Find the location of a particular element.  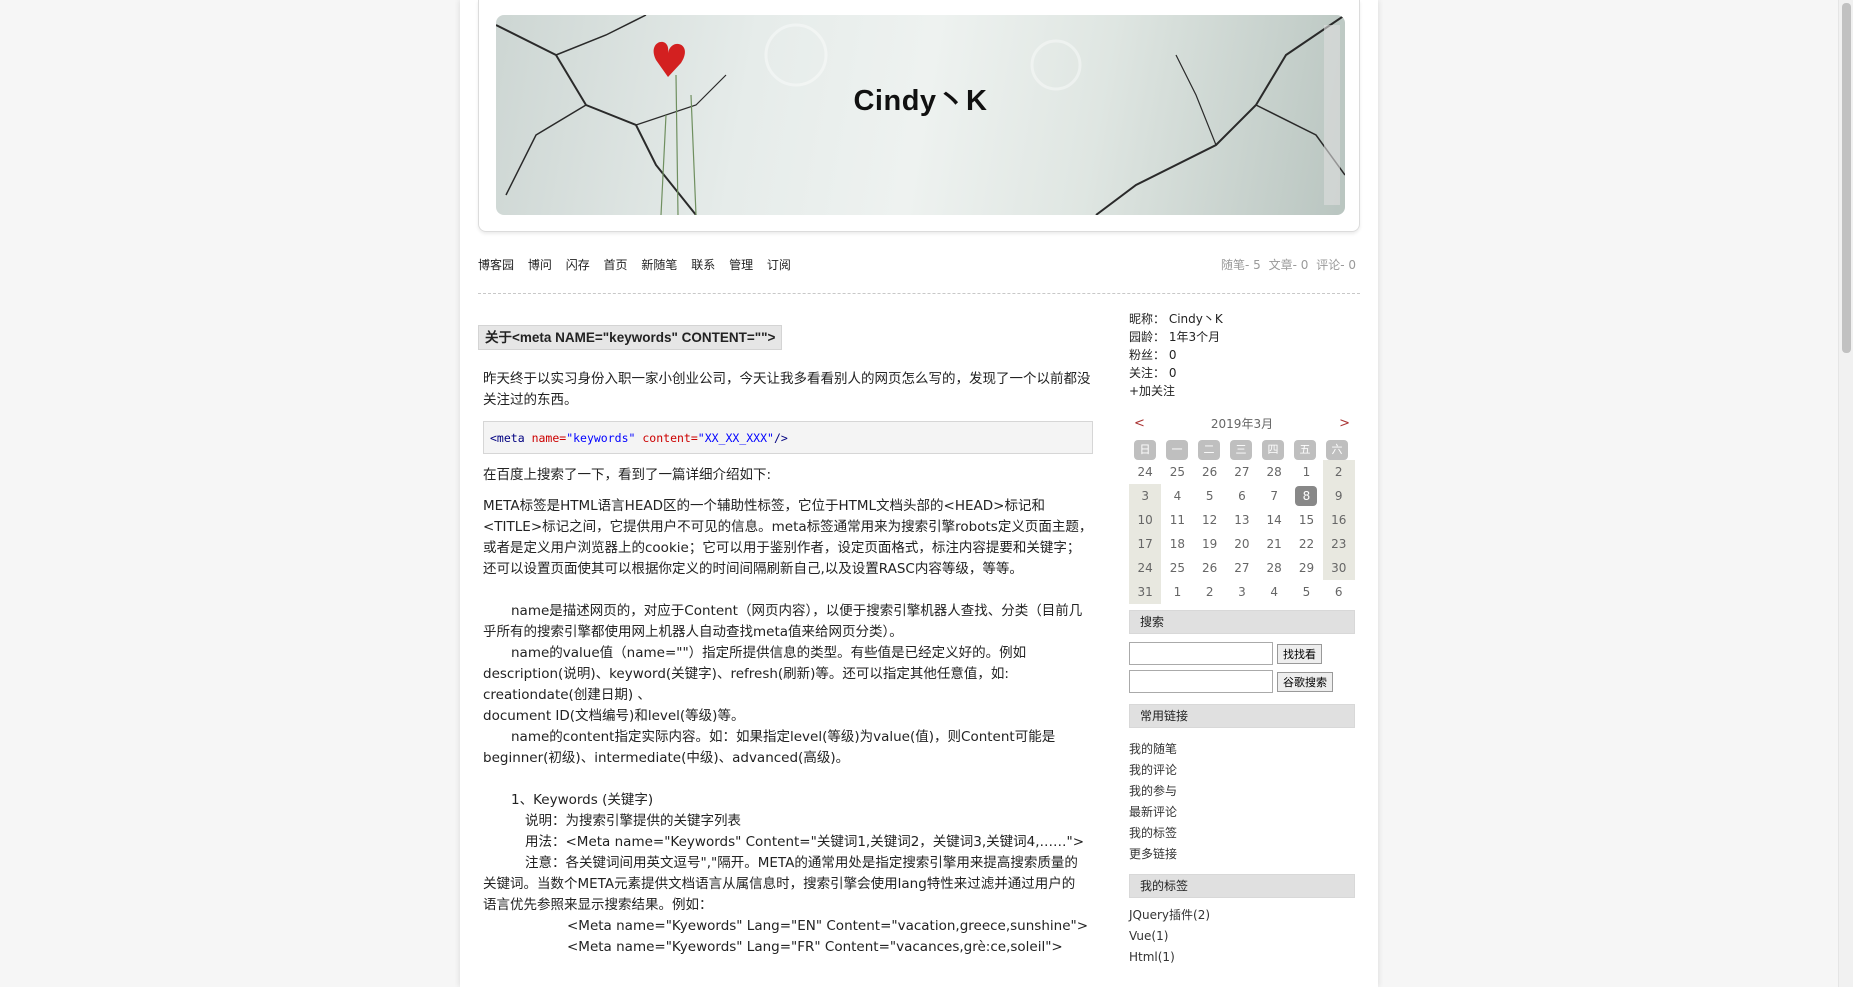

link-my-participation: 我的参与 is located at coordinates (1242, 791).